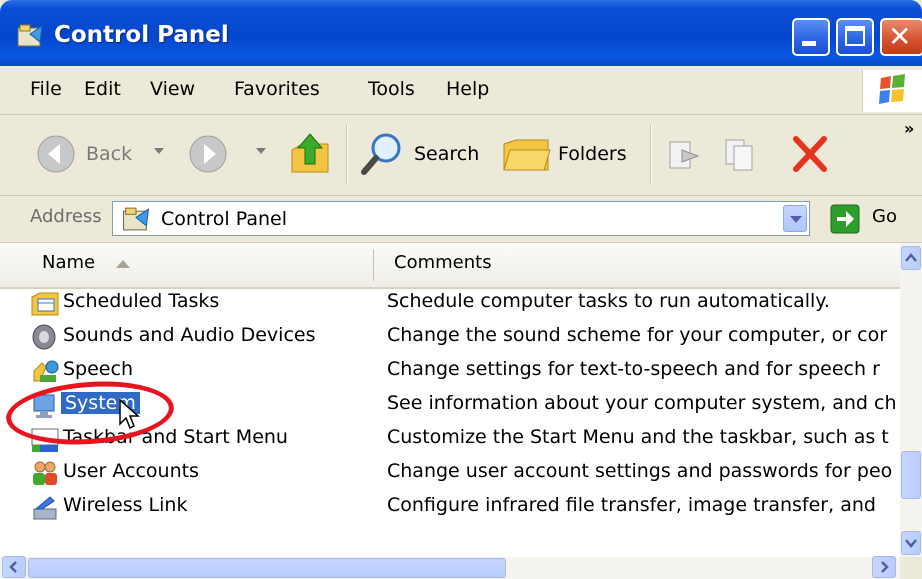  Describe the element at coordinates (45, 473) in the screenshot. I see `users-icon` at that location.